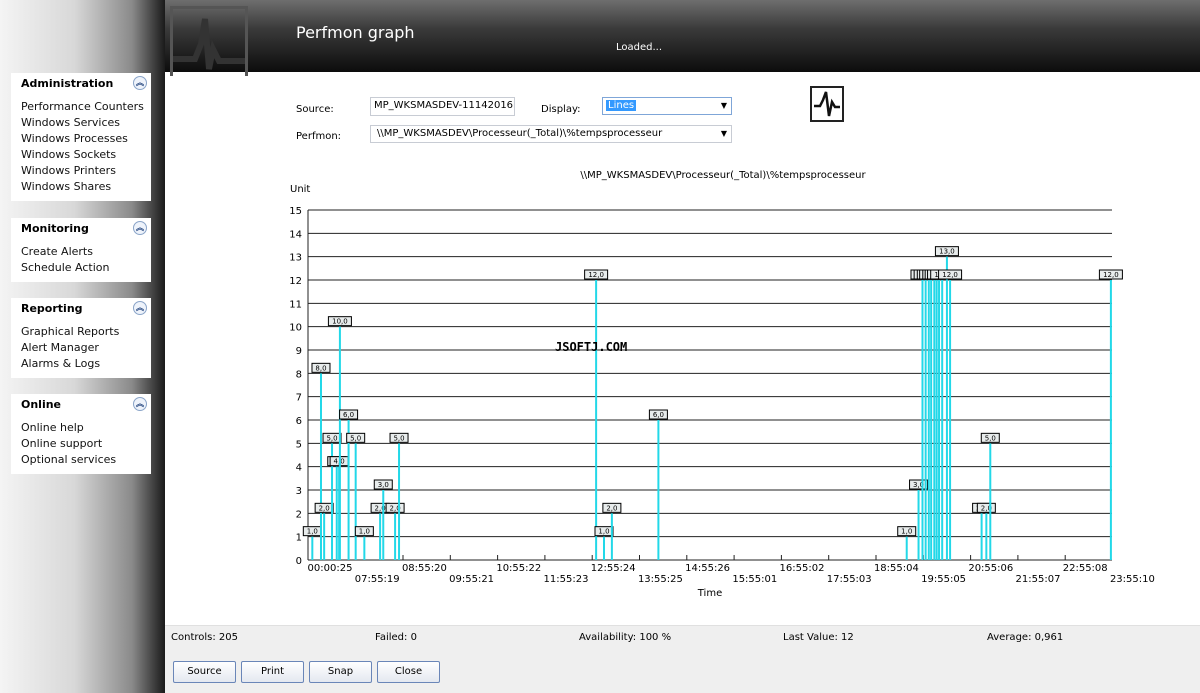 The width and height of the screenshot is (1200, 693). I want to click on sidebar-item: Windows Sockets, so click(81, 155).